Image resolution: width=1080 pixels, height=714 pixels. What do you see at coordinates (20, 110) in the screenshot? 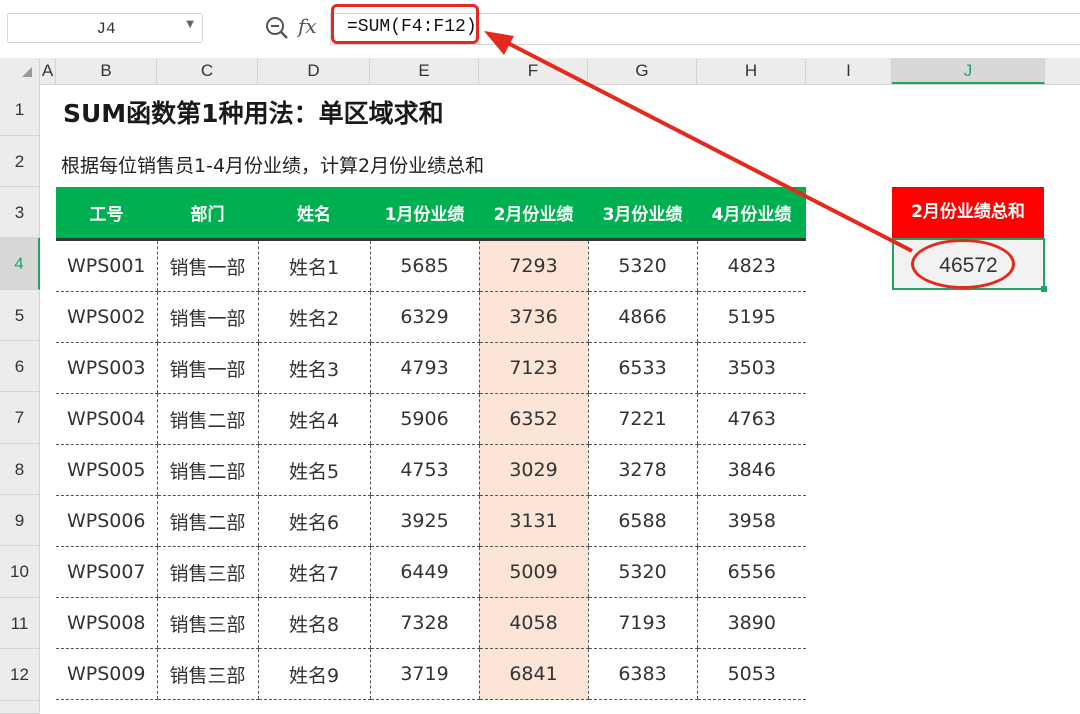
I see `row-header-1: 1` at bounding box center [20, 110].